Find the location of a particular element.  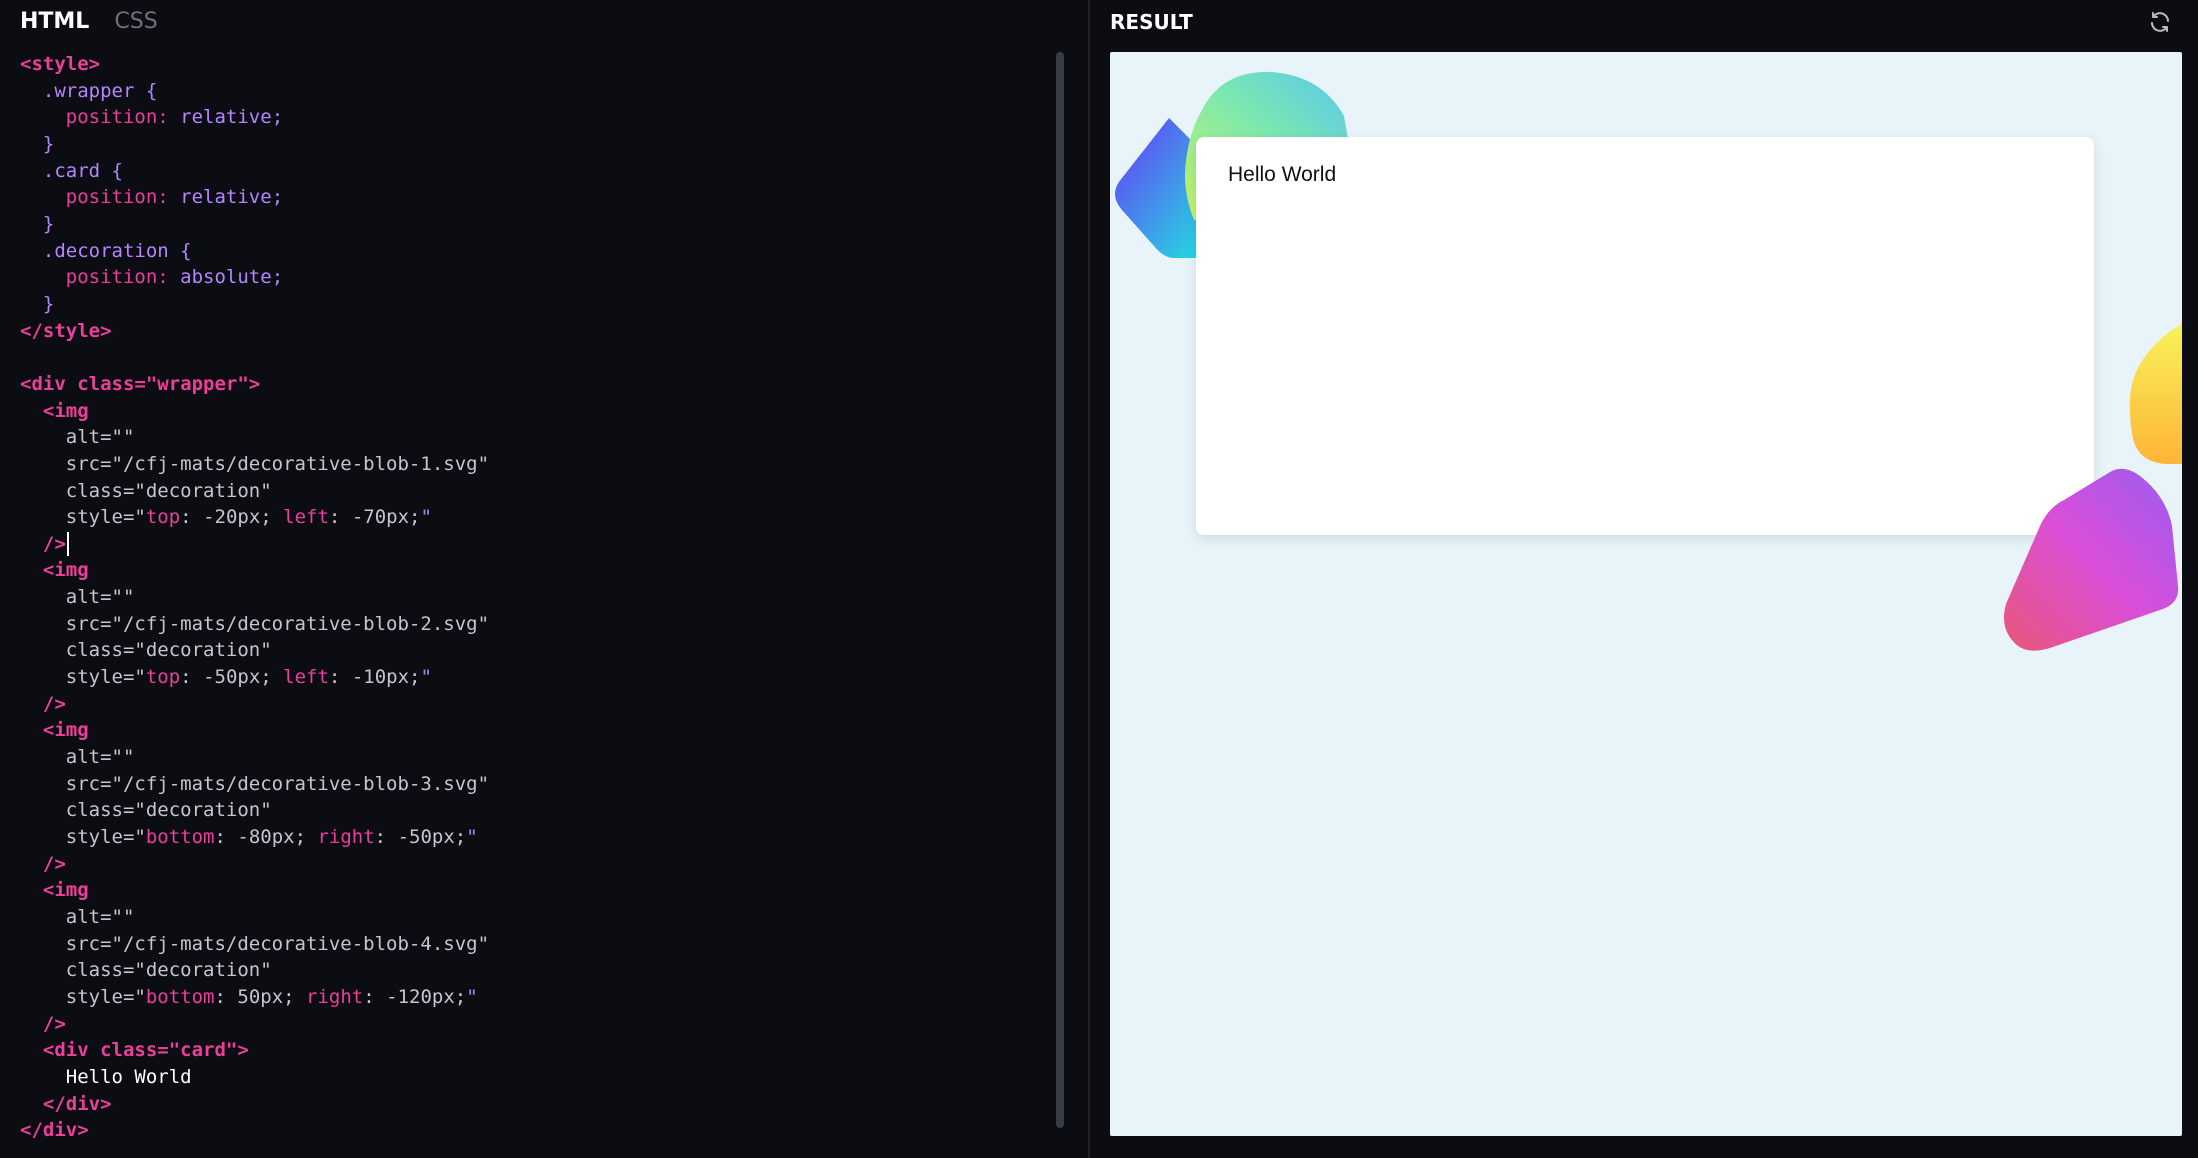

code-line: .wrapper { is located at coordinates (535, 91).